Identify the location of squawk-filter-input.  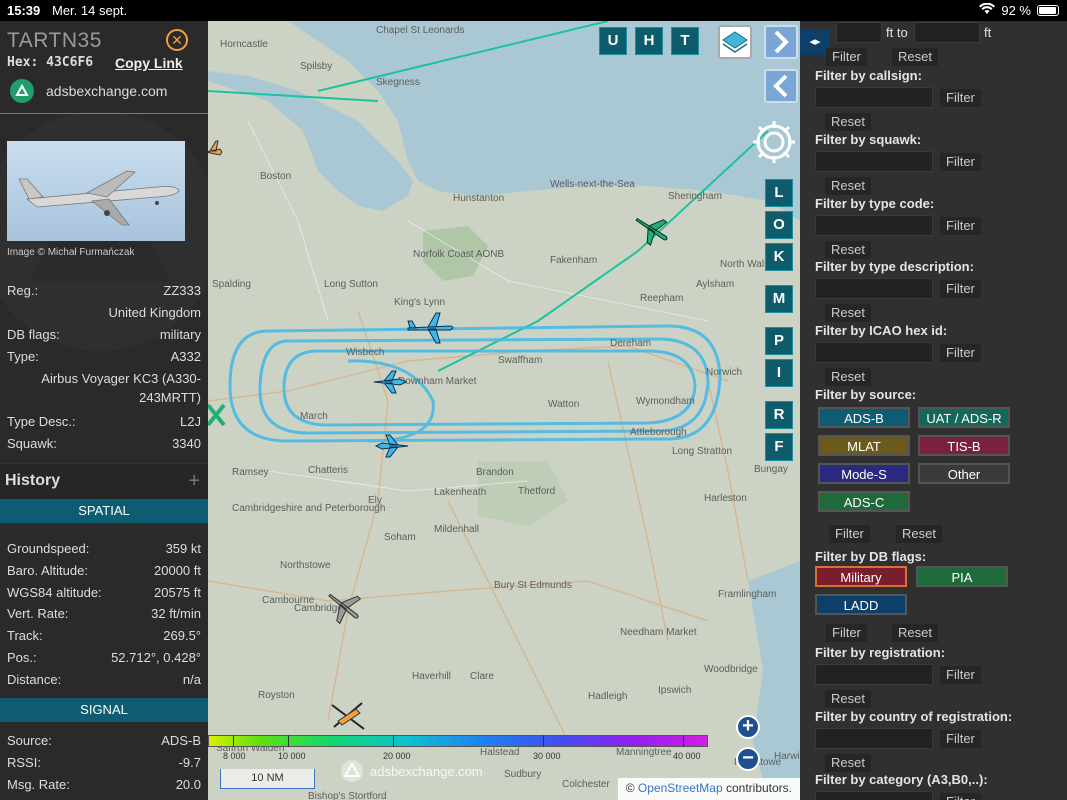
(874, 161).